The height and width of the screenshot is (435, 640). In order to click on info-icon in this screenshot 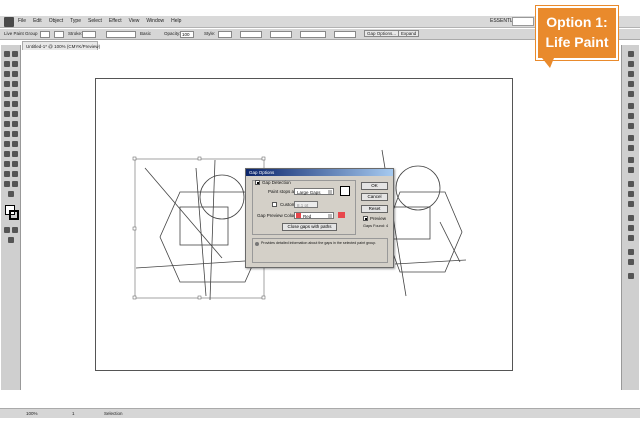, I will do `click(257, 244)`.